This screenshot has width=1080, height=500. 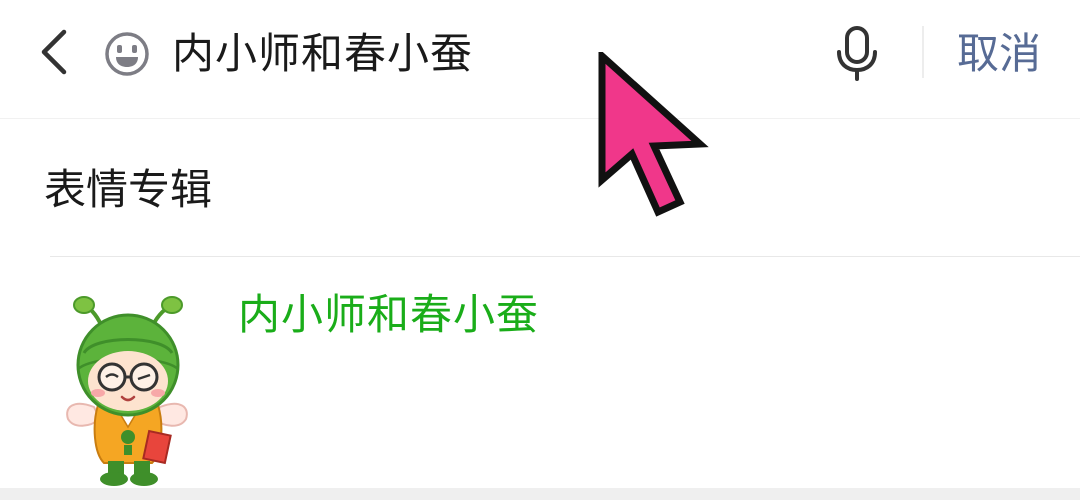 I want to click on chevron-left-icon, so click(x=54, y=52).